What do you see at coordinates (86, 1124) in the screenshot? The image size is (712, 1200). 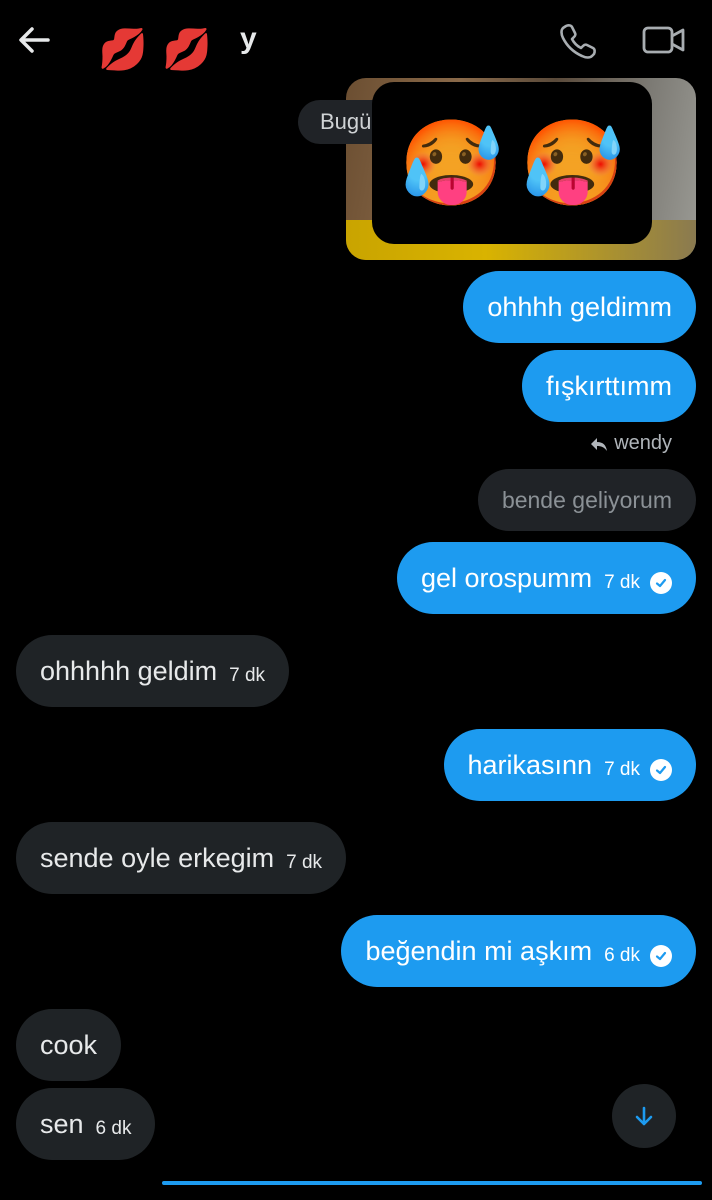 I see `received-message: sen 6 dk` at bounding box center [86, 1124].